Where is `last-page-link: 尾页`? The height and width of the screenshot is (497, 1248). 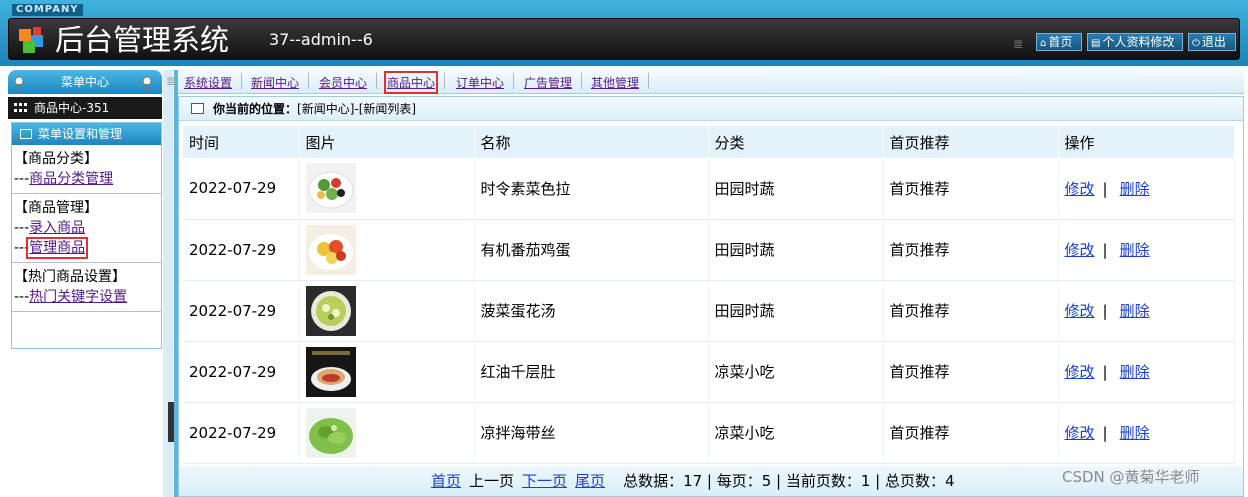 last-page-link: 尾页 is located at coordinates (590, 481).